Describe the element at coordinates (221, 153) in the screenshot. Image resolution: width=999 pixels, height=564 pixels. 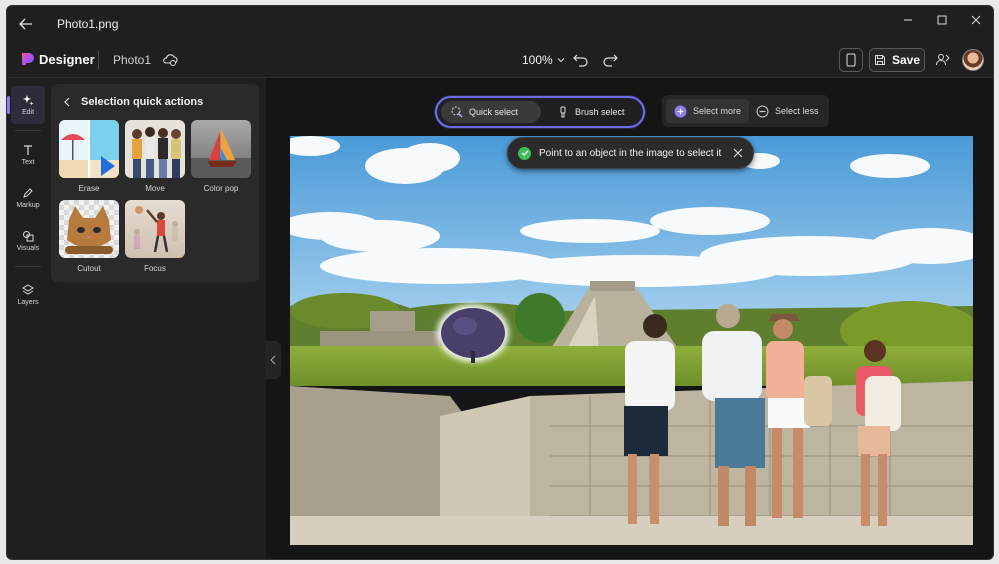
I see `color-pop-preview-icon` at that location.